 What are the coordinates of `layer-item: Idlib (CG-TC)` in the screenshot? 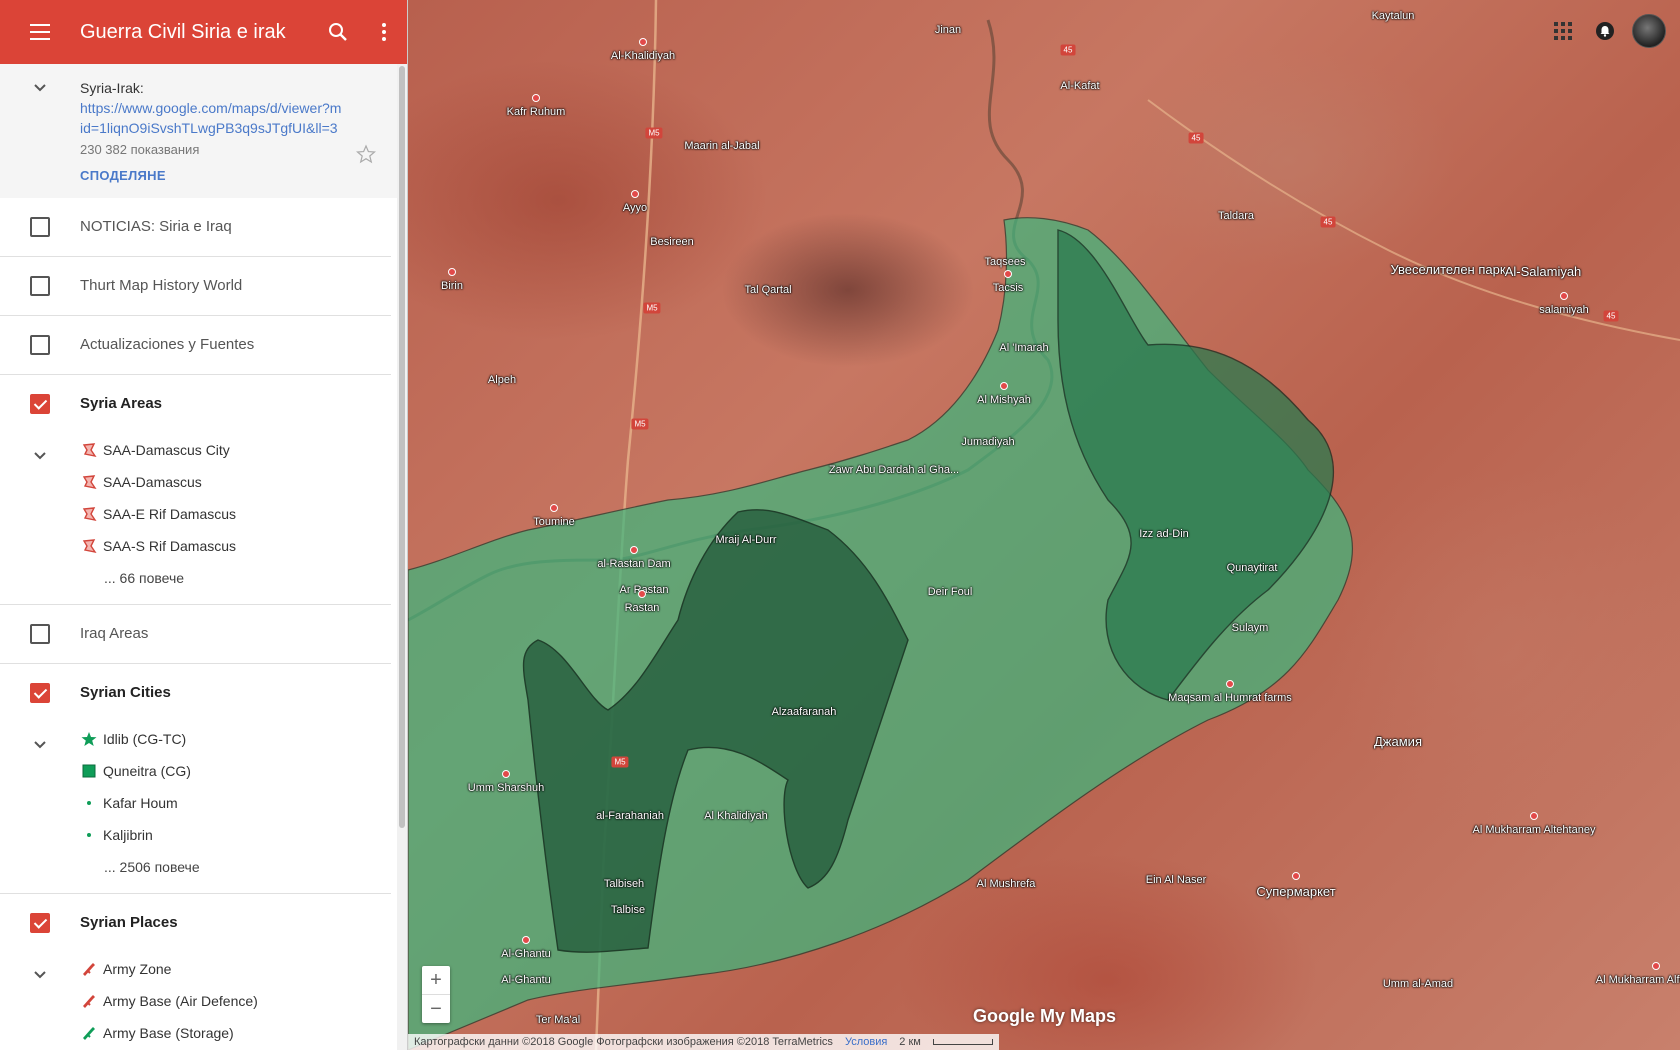 It's located at (195, 739).